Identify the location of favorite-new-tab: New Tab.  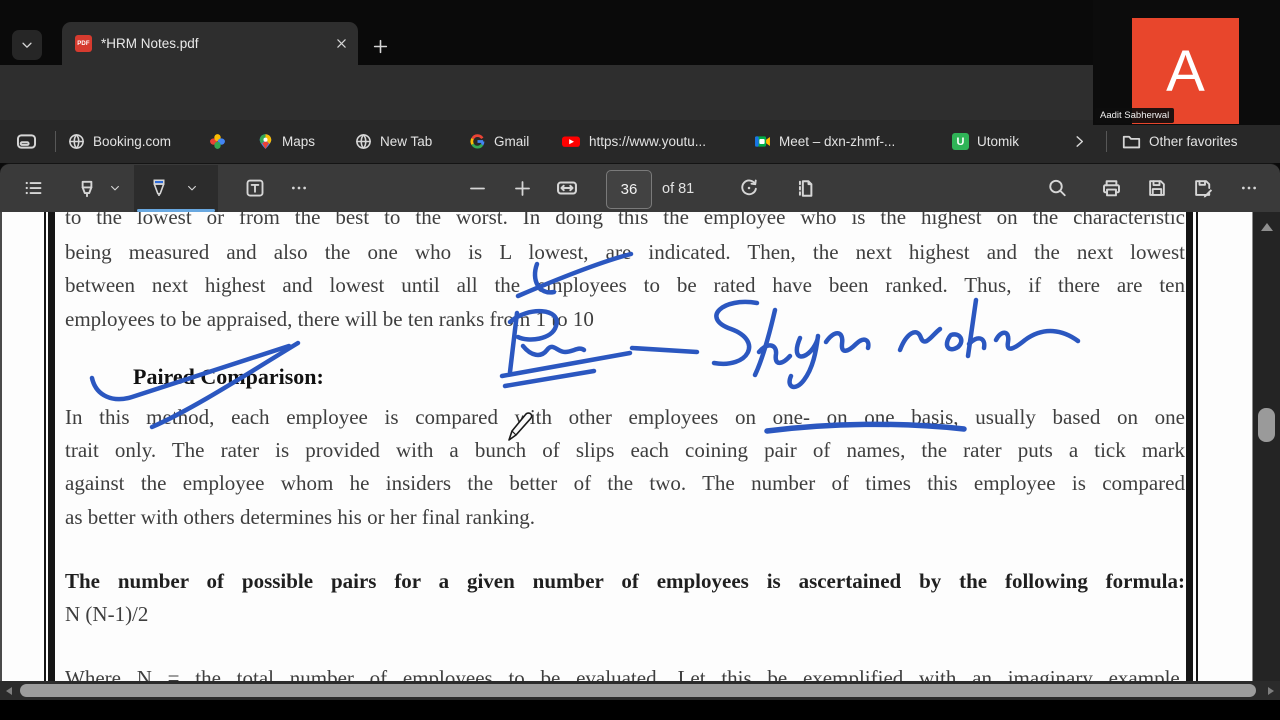
(393, 141).